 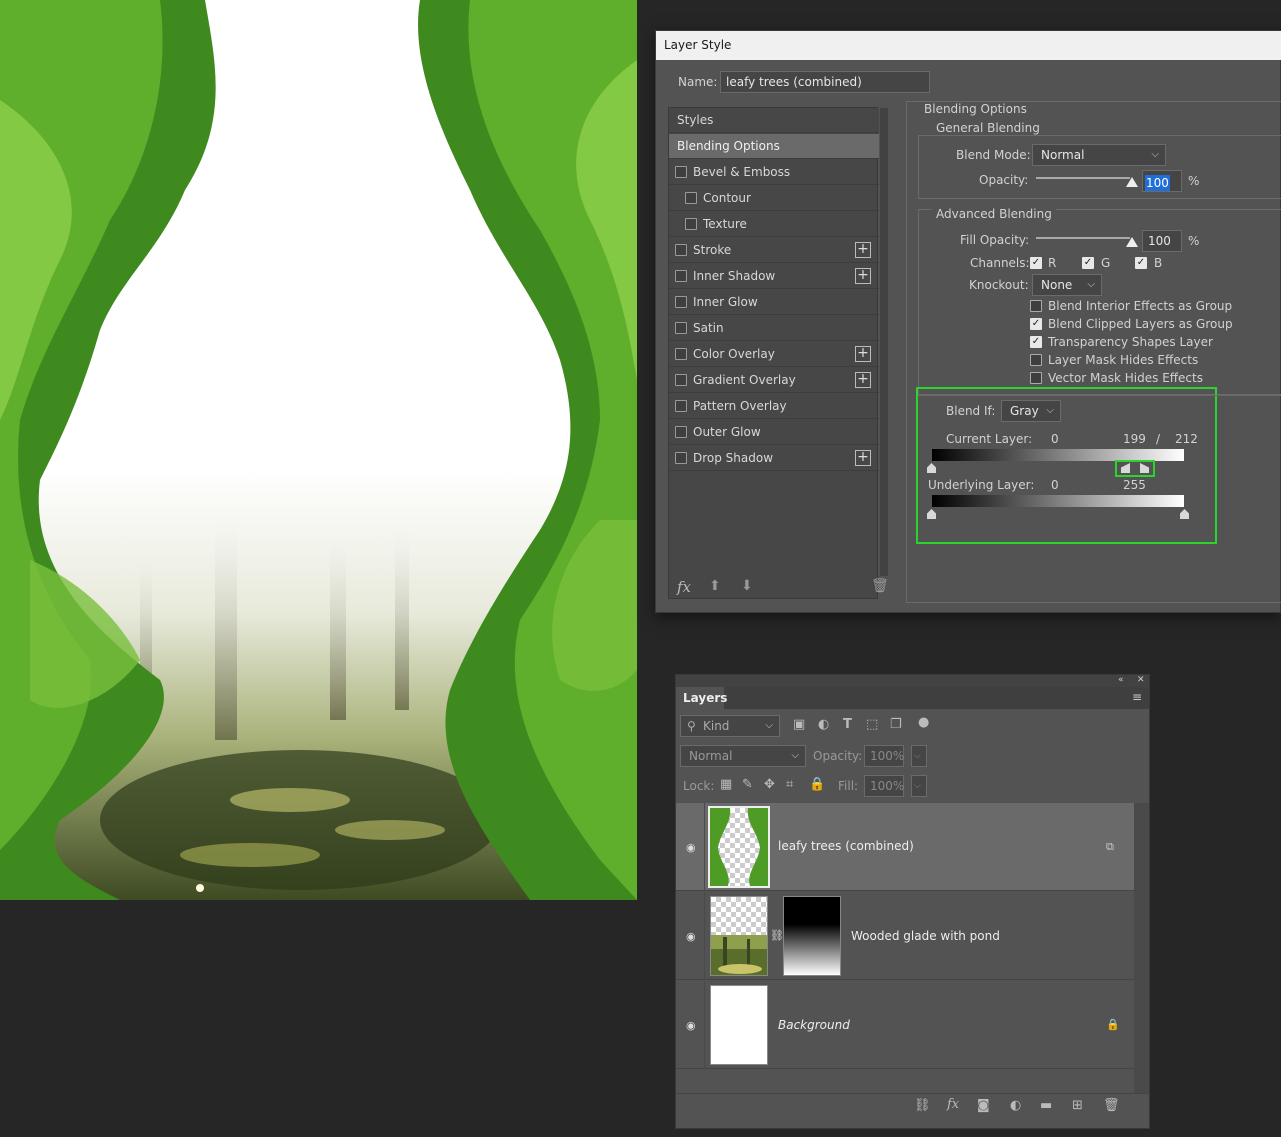 I want to click on new-layer-icon: ⊞, so click(x=1077, y=1105).